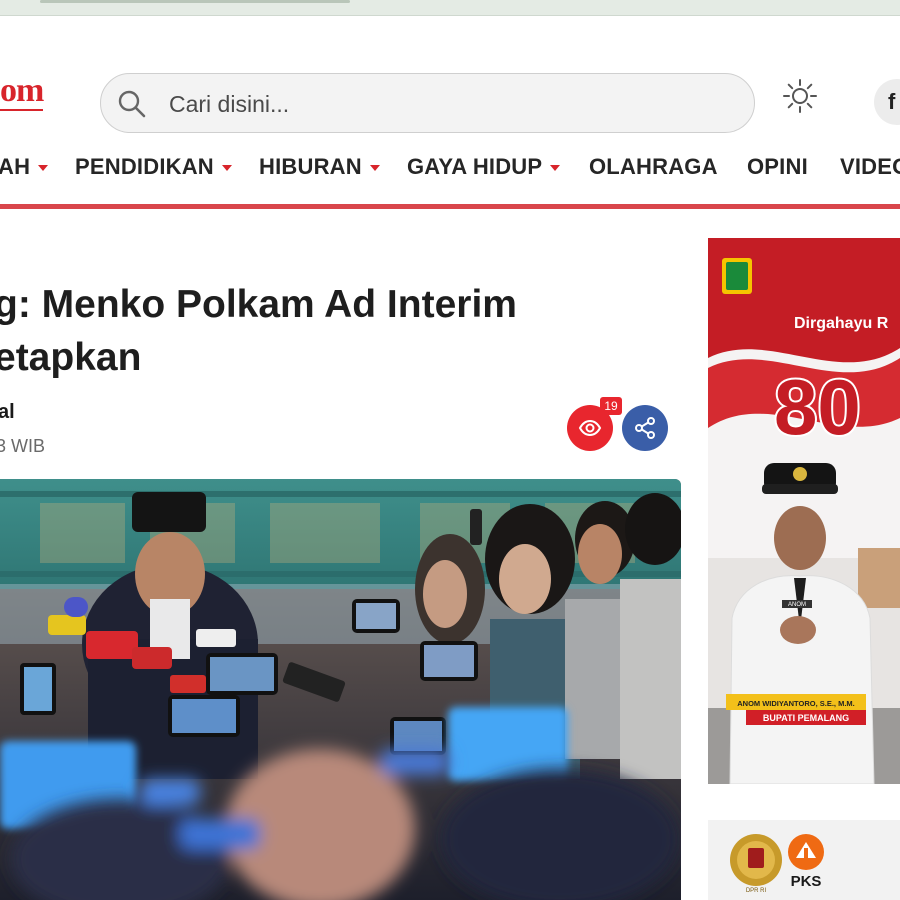 The height and width of the screenshot is (900, 900). I want to click on advertisement-banner-2: DPR RI PKS, so click(804, 860).